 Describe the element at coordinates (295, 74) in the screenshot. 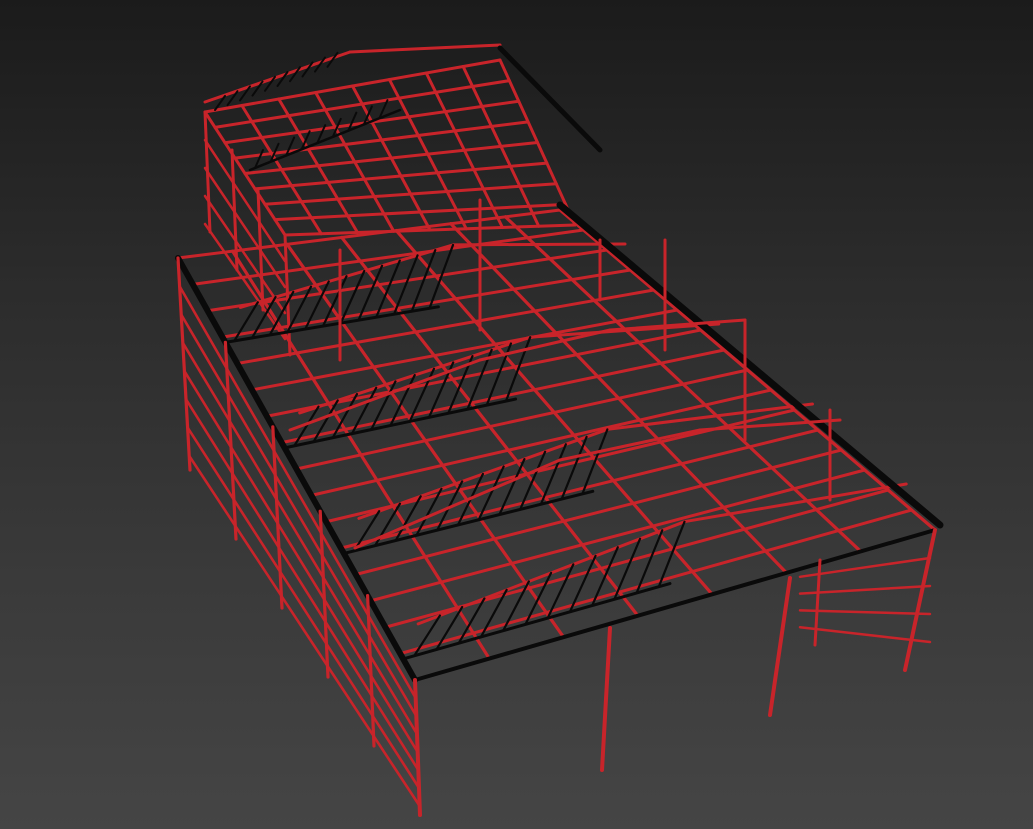

I see `truss-web` at that location.